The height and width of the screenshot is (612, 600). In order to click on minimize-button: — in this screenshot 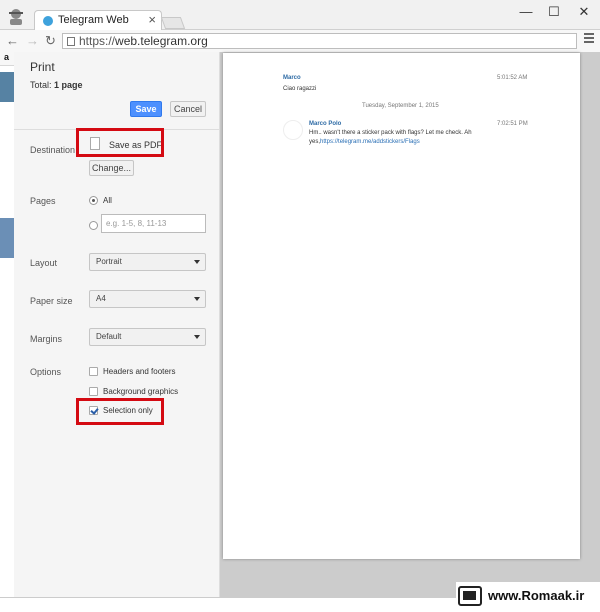, I will do `click(526, 11)`.